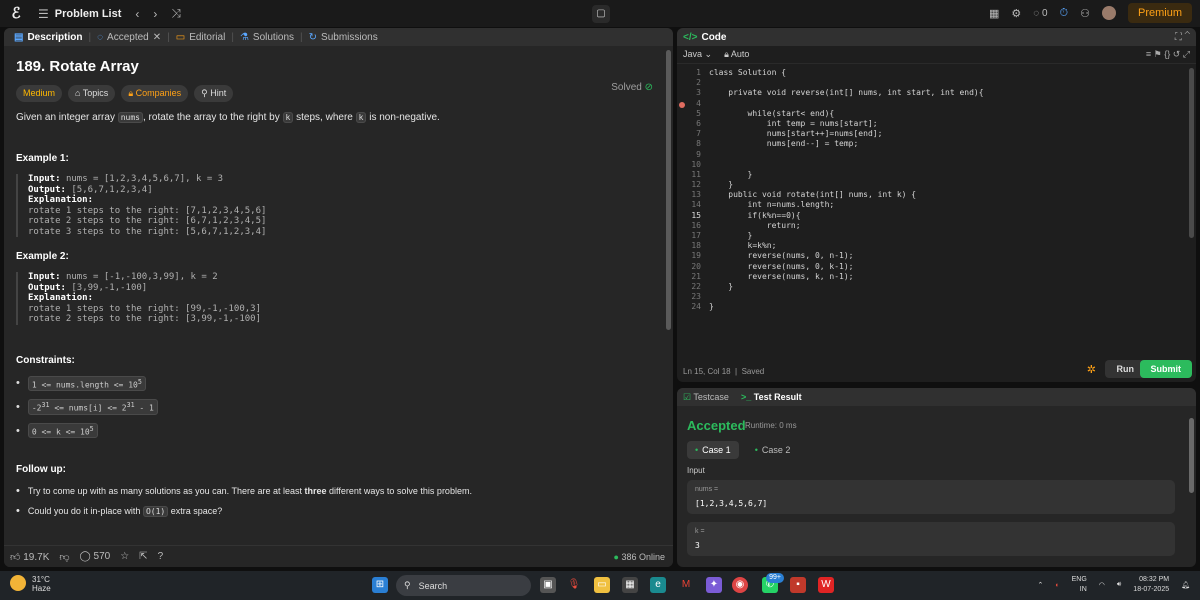 This screenshot has width=1200, height=600. I want to click on code-line: 17 }, so click(936, 236).